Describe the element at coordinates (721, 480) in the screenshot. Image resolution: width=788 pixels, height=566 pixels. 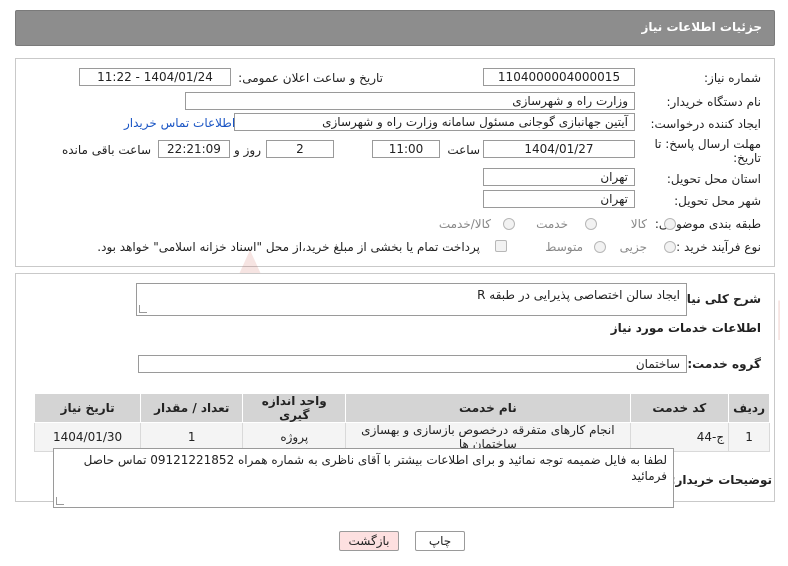
I see `buyer-notes-label: توضیحات خریدار:` at that location.